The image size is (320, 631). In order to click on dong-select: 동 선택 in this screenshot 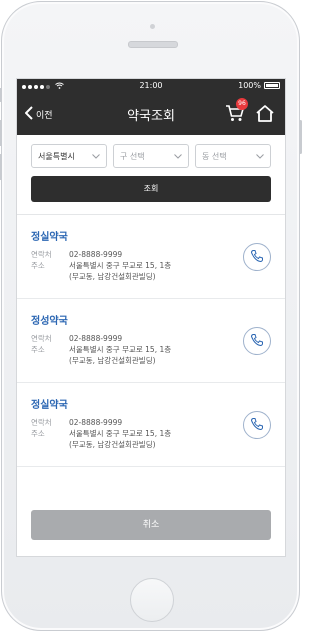, I will do `click(233, 156)`.